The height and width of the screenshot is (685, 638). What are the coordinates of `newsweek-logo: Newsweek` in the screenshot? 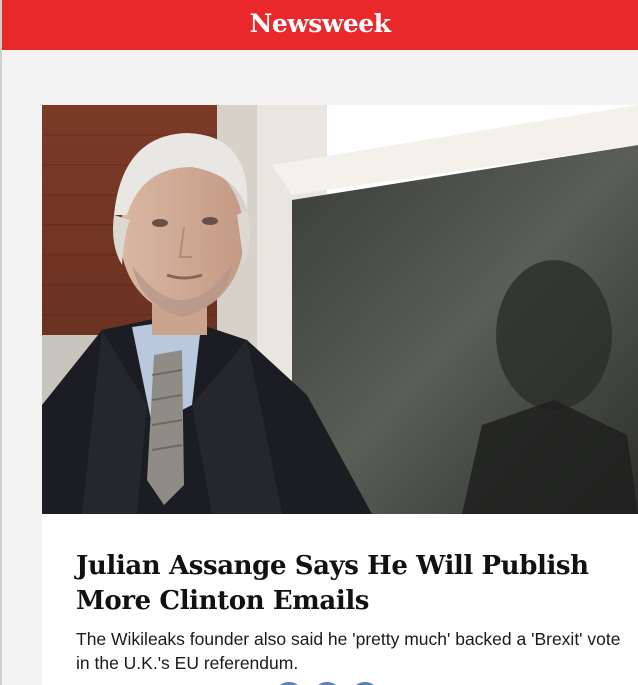 It's located at (320, 23).